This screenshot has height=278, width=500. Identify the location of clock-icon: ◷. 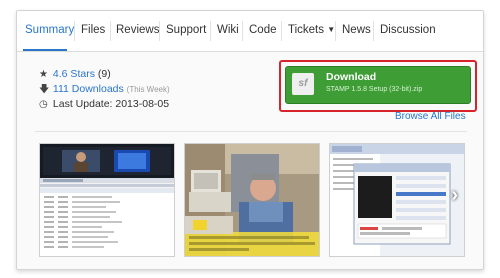
(43, 104).